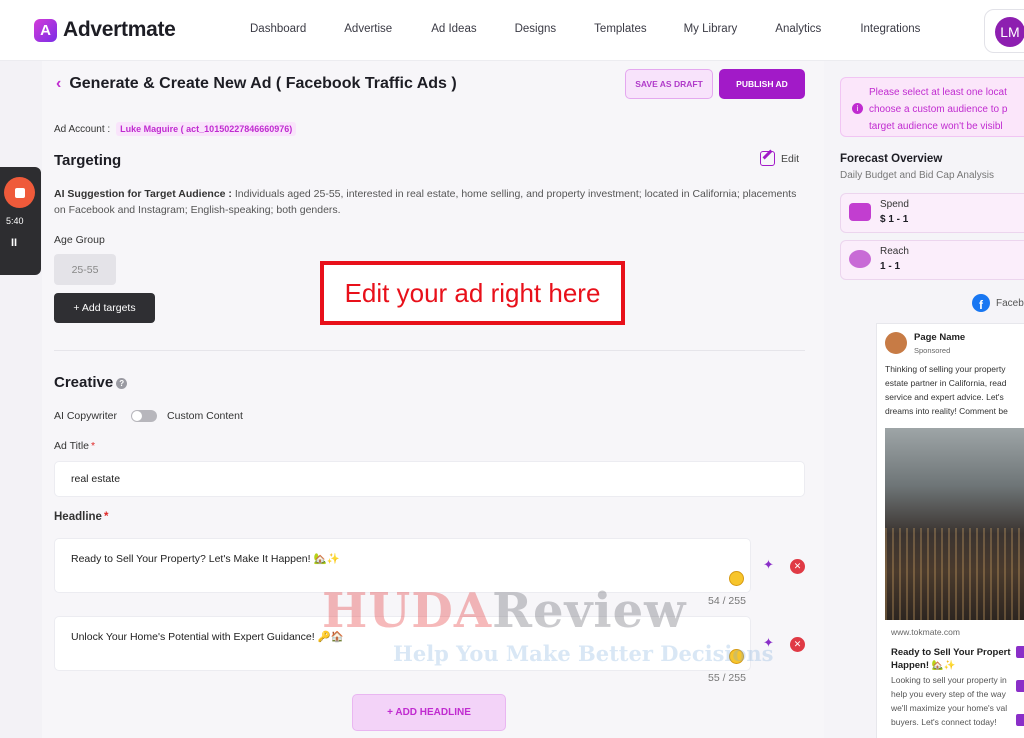  Describe the element at coordinates (767, 158) in the screenshot. I see `edit-icon` at that location.